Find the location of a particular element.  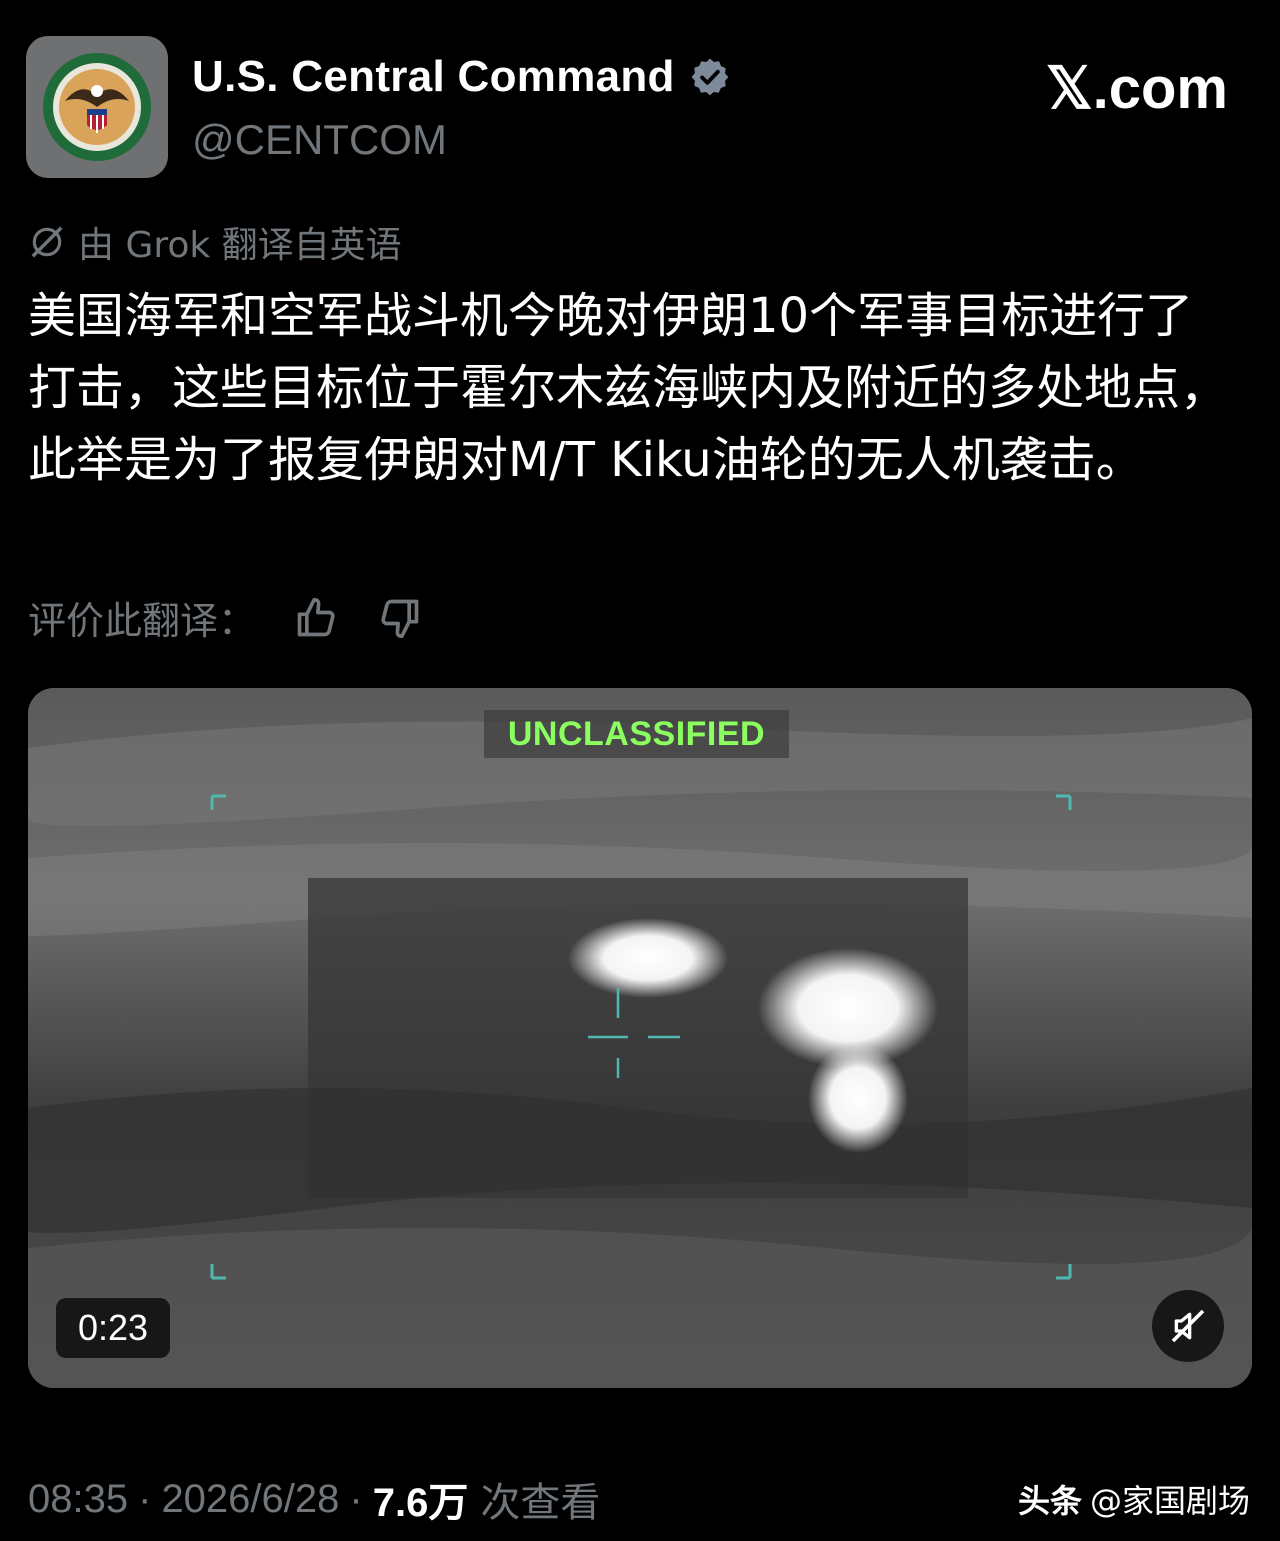

tweet-date: 2026/6/28 is located at coordinates (250, 1499).